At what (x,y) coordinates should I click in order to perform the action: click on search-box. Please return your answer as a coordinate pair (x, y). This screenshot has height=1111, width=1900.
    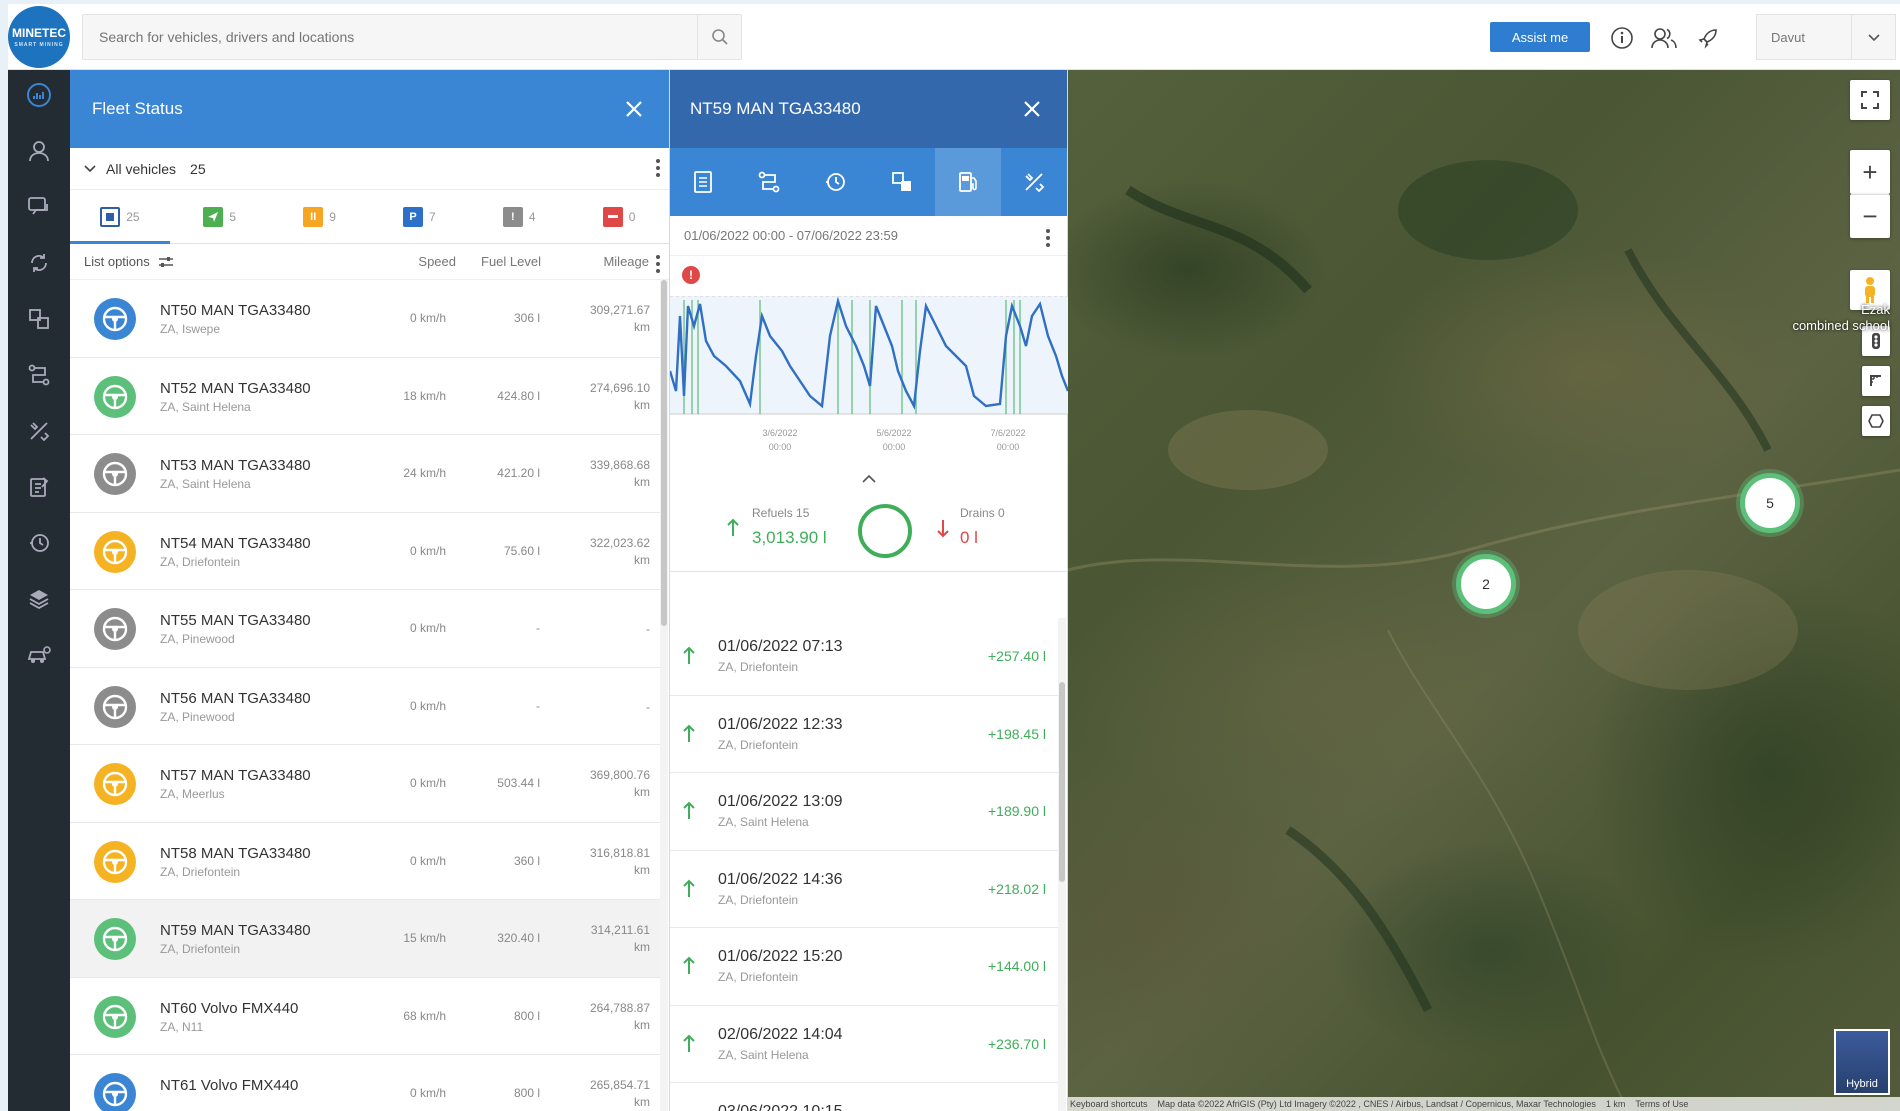
    Looking at the image, I should click on (412, 37).